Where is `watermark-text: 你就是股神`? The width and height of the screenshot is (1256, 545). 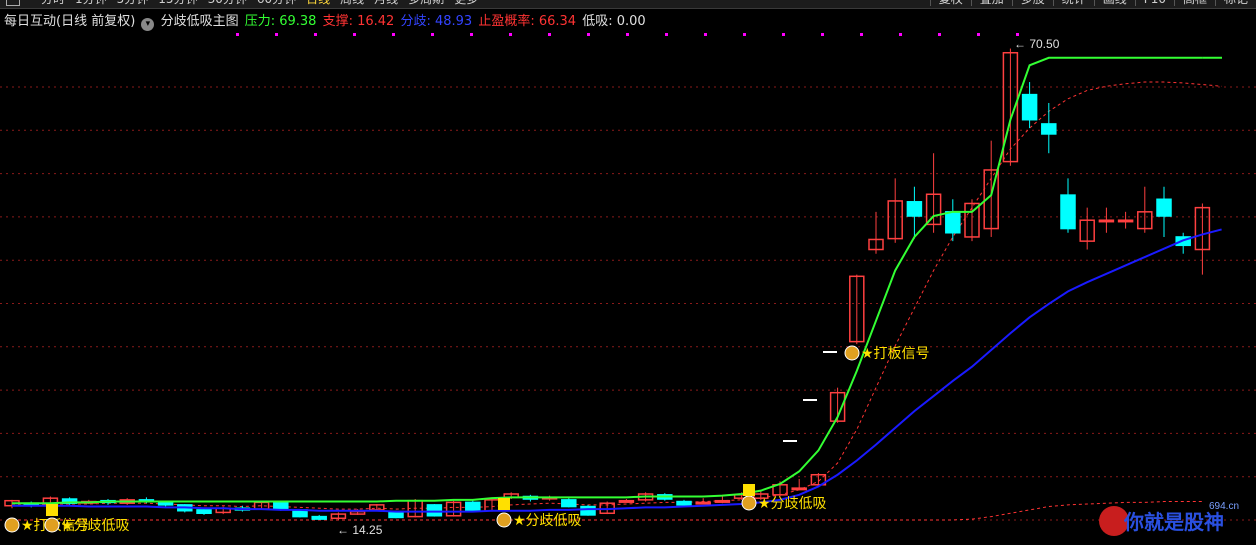 watermark-text: 你就是股神 is located at coordinates (1173, 522).